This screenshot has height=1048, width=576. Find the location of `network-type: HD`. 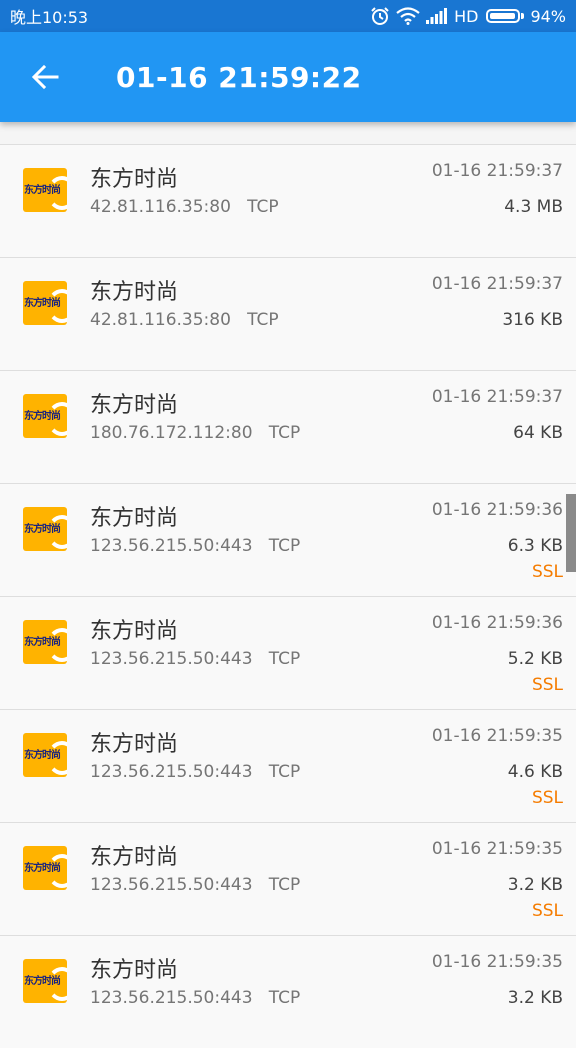

network-type: HD is located at coordinates (466, 16).